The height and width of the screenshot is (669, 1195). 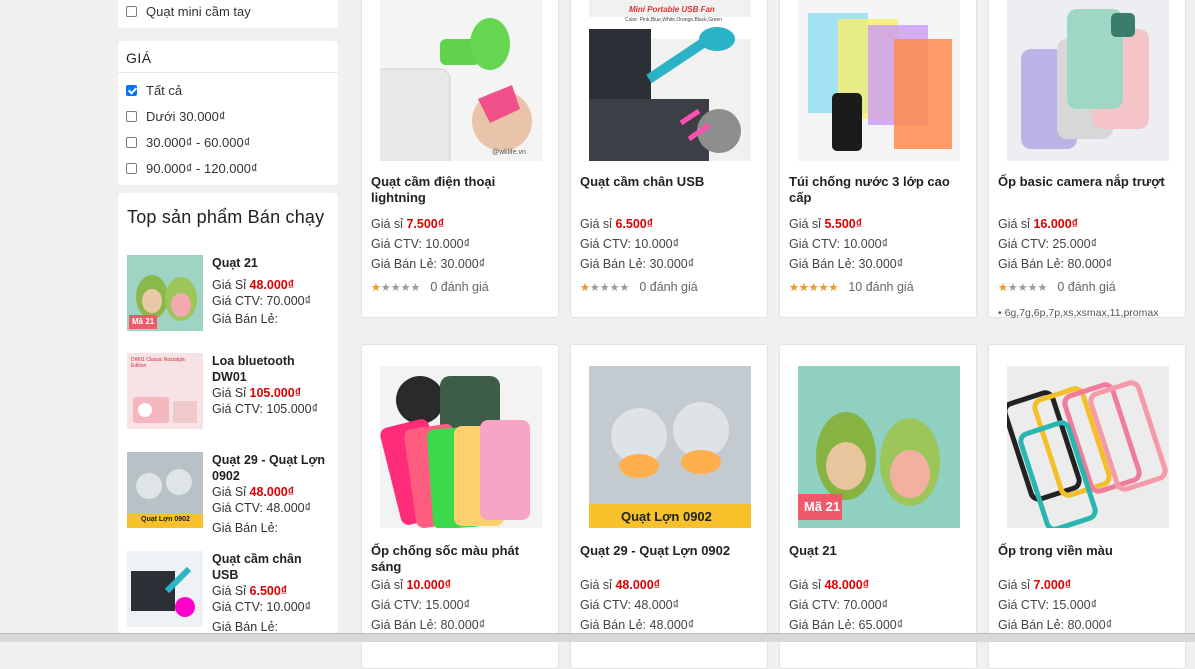 I want to click on best-seller-name: Loa bluetooth DW01, so click(x=271, y=369).